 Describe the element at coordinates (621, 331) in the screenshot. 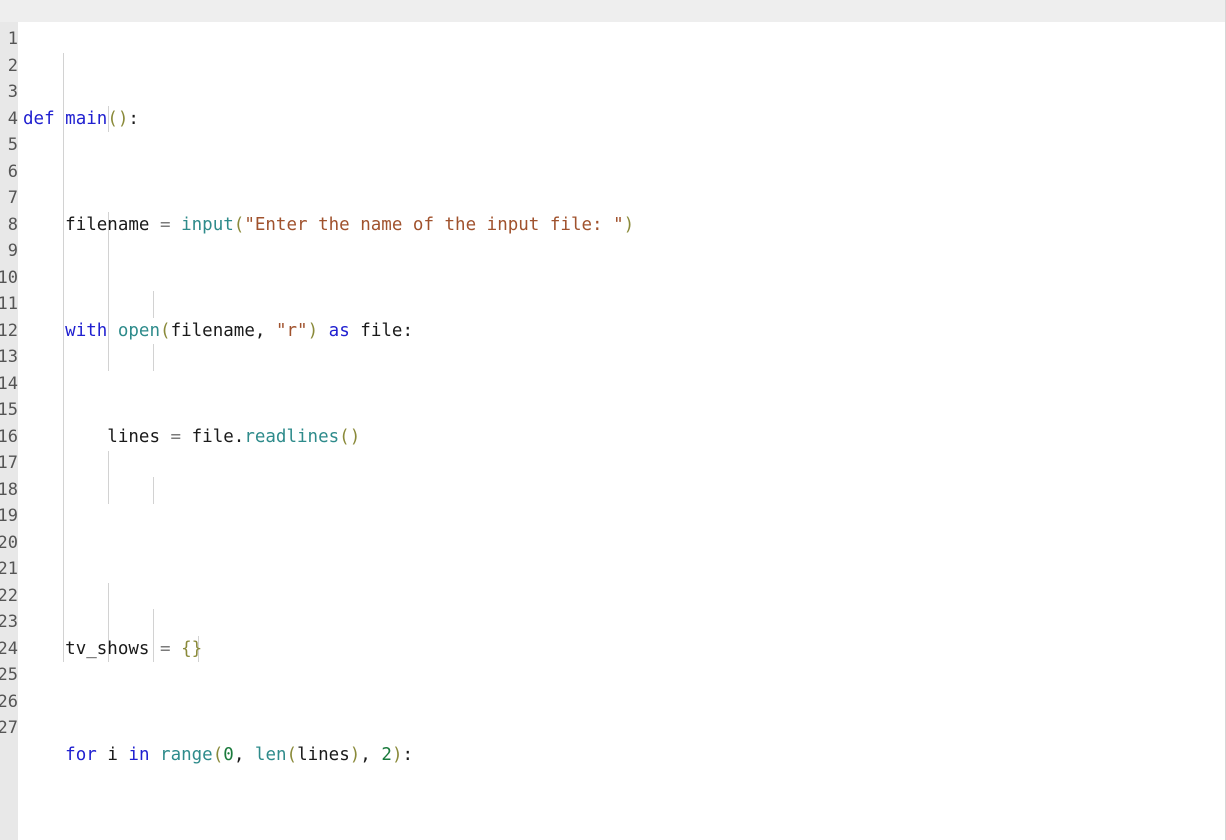

I see `code-line-3: with open(filename, "r") as file:` at that location.